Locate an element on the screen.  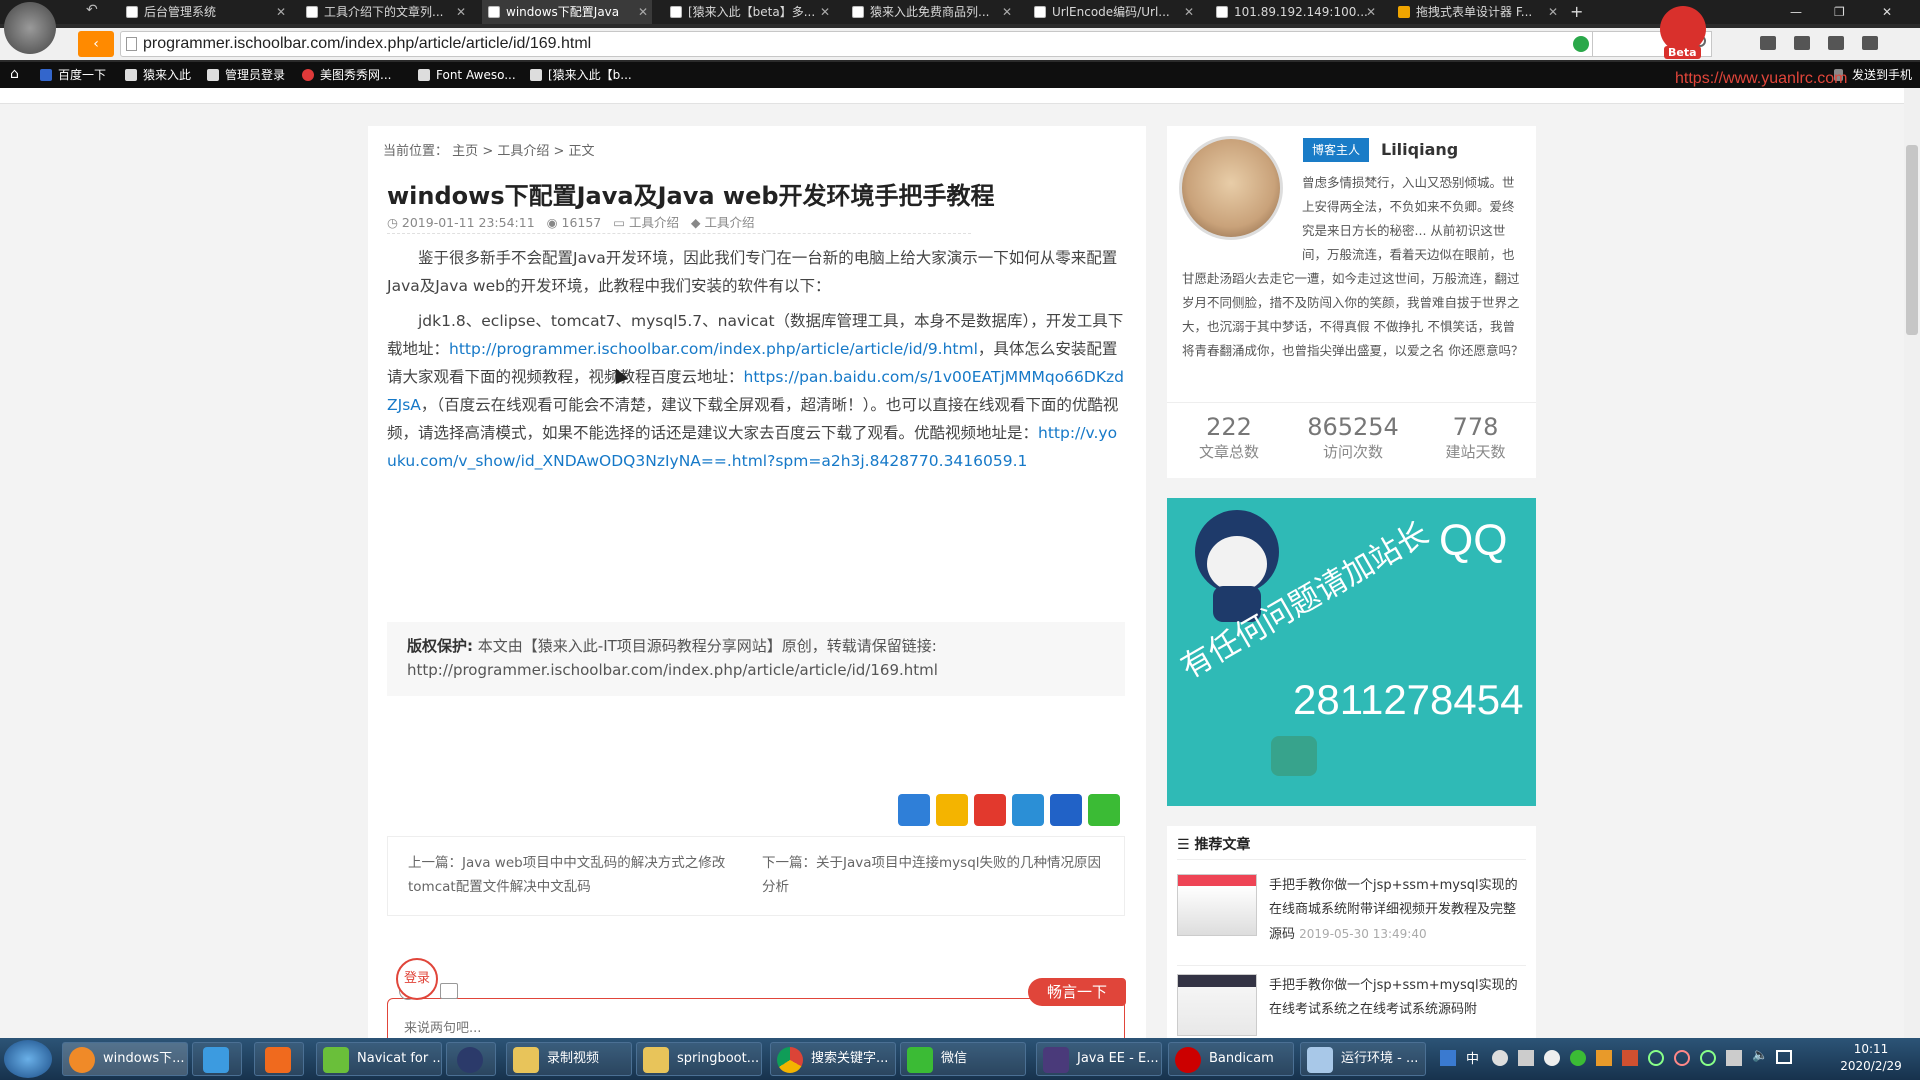
article-tag-link: 工具介绍 is located at coordinates (730, 222).